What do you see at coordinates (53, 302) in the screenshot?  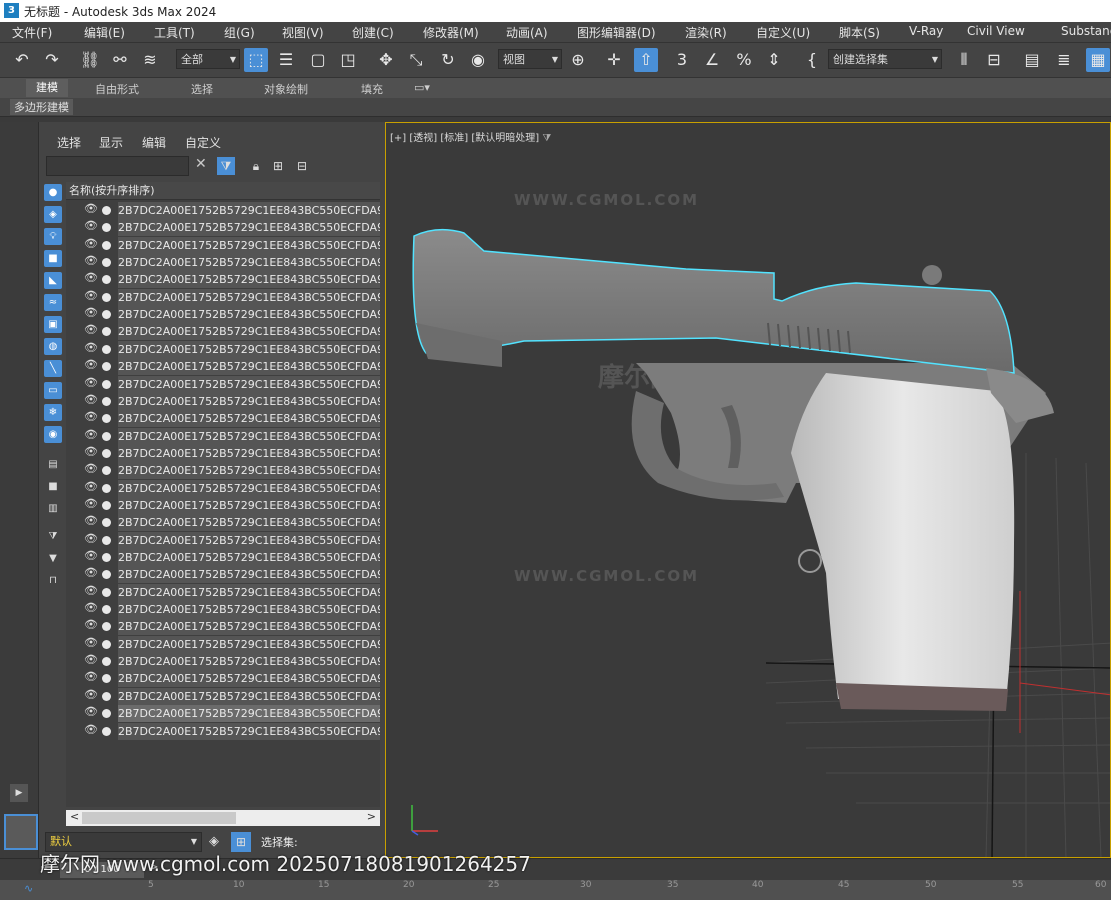 I see `spacewarps-filter-icon: ≈` at bounding box center [53, 302].